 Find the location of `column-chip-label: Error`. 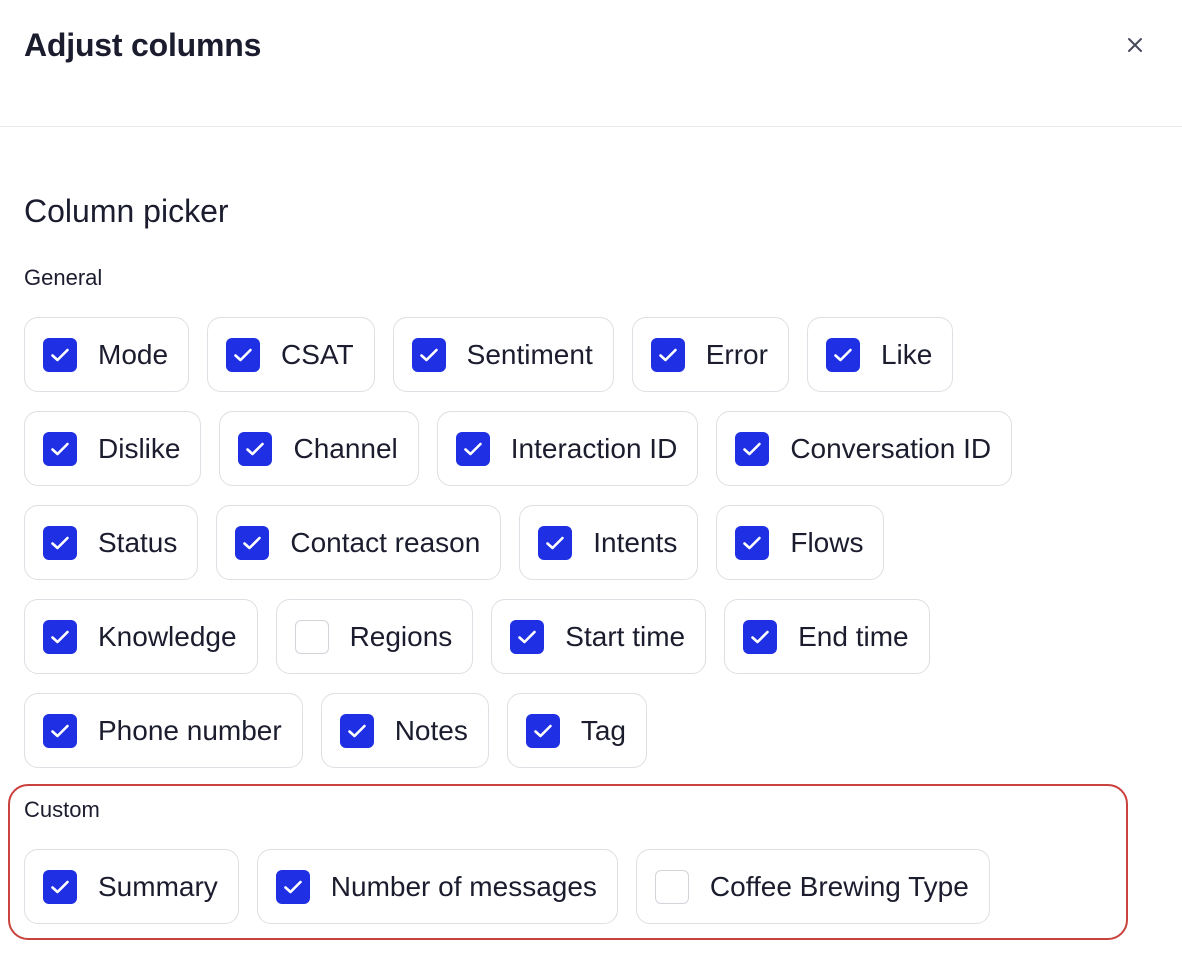

column-chip-label: Error is located at coordinates (736, 354).